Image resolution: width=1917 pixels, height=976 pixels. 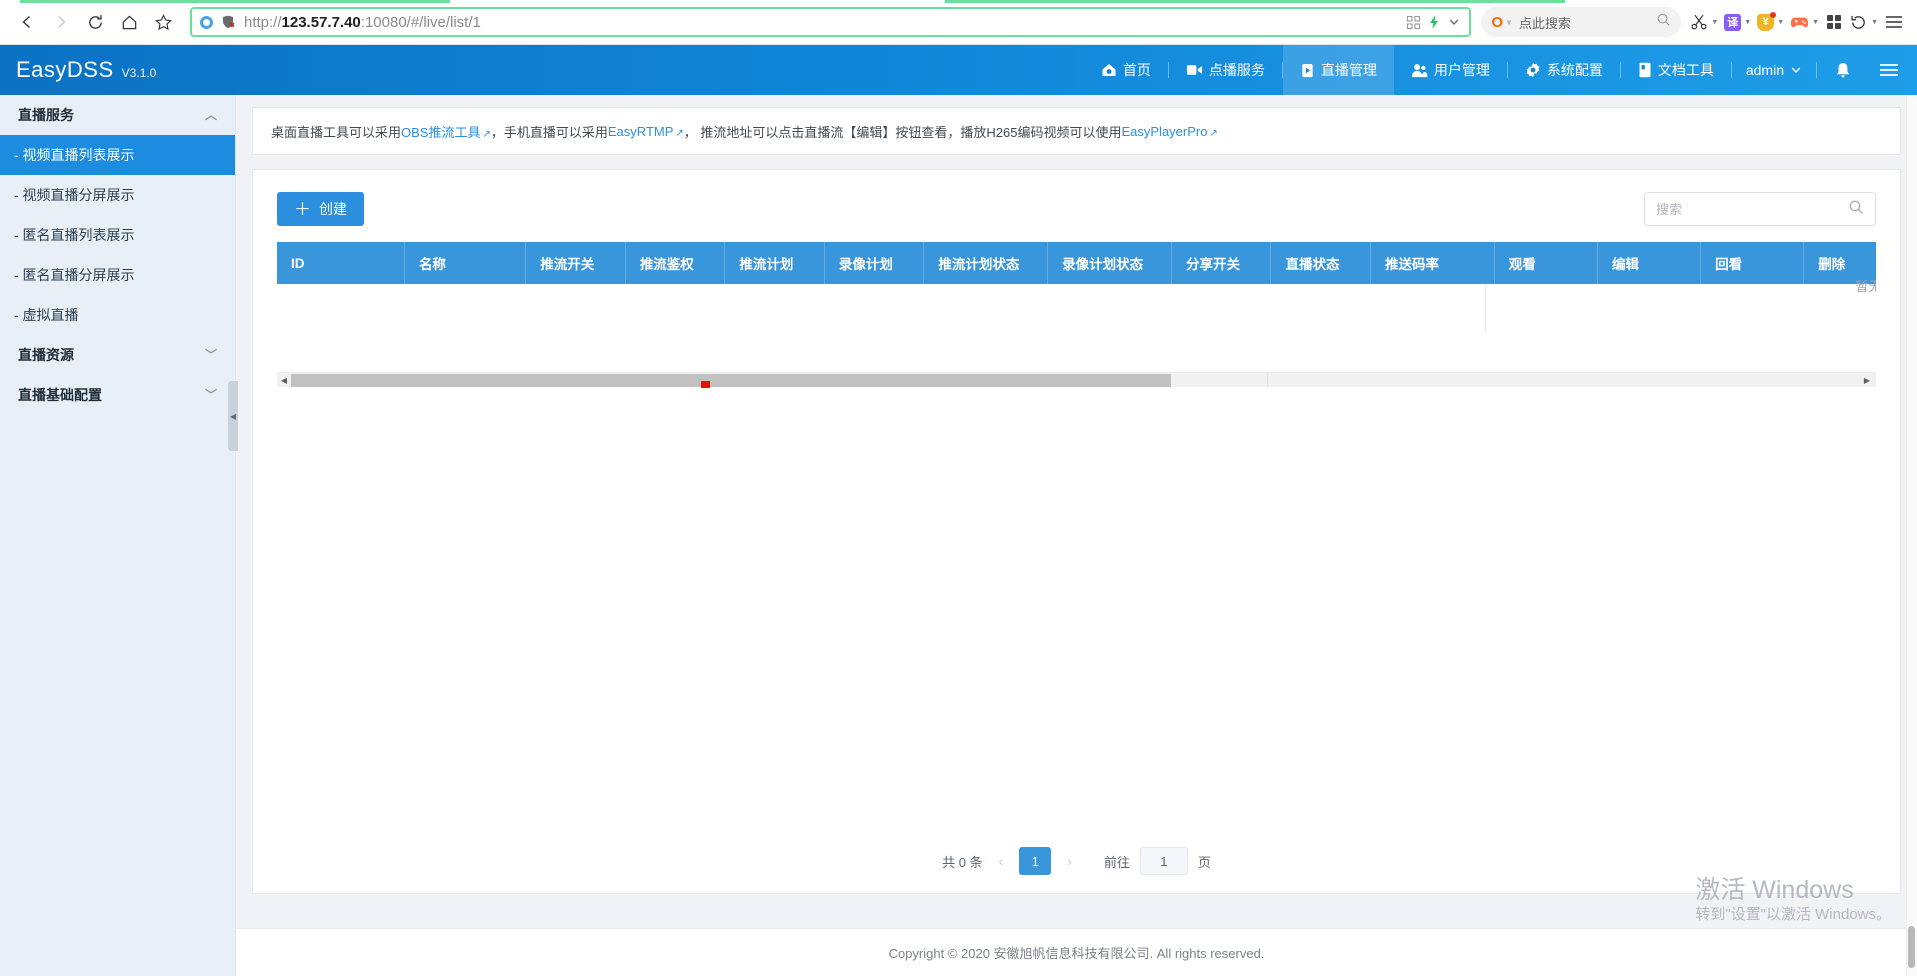 What do you see at coordinates (1320, 263) in the screenshot?
I see `column-header-live-status: 直播状态` at bounding box center [1320, 263].